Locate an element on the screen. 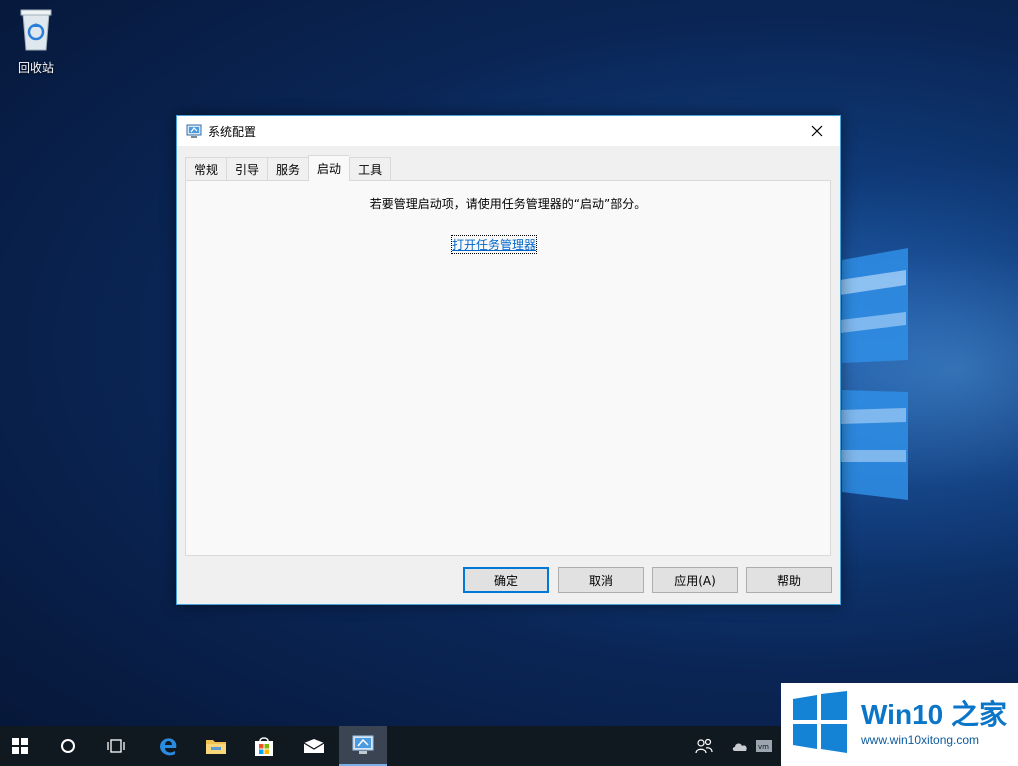 This screenshot has height=766, width=1018. ok-button: 确定 is located at coordinates (506, 580).